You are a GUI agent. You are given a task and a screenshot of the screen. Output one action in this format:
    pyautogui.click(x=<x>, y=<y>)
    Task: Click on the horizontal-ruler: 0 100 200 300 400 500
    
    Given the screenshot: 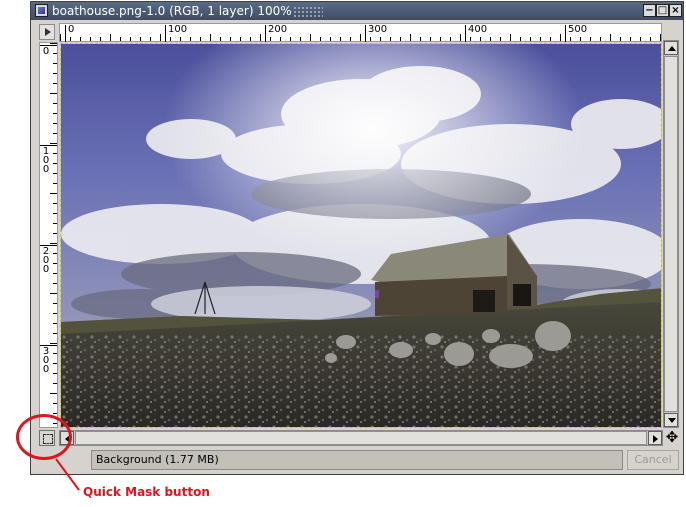 What is the action you would take?
    pyautogui.click(x=360, y=32)
    